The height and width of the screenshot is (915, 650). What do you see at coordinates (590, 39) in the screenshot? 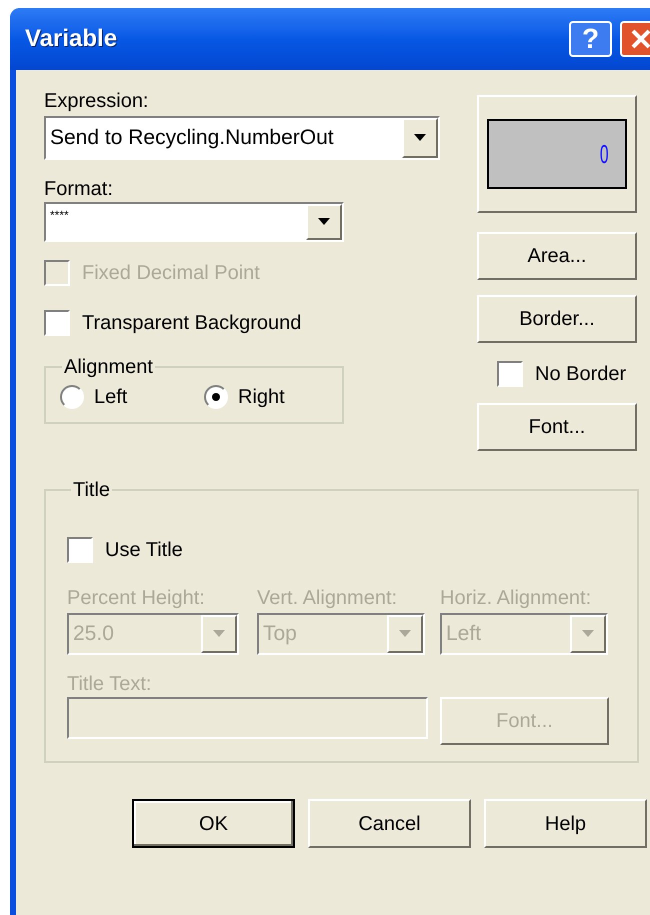
I see `help-button: ?` at bounding box center [590, 39].